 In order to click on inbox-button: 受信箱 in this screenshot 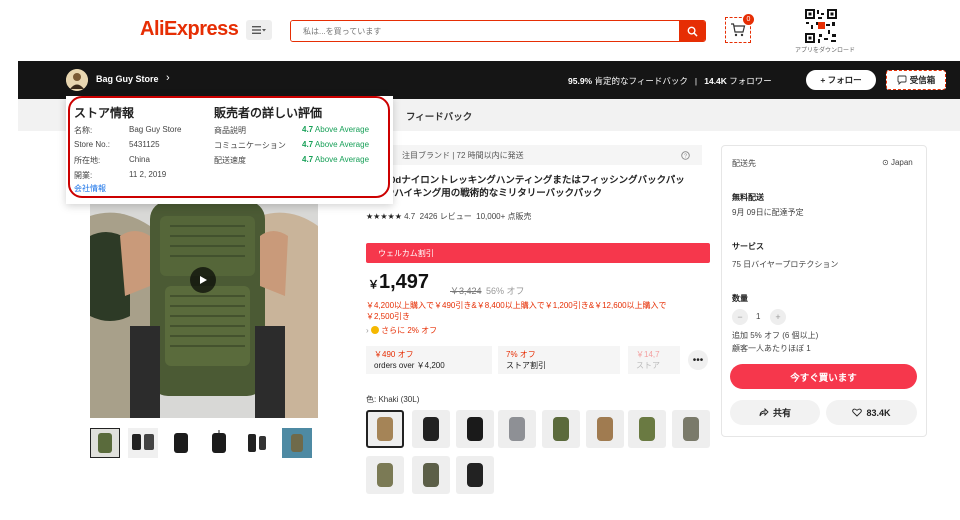, I will do `click(916, 80)`.